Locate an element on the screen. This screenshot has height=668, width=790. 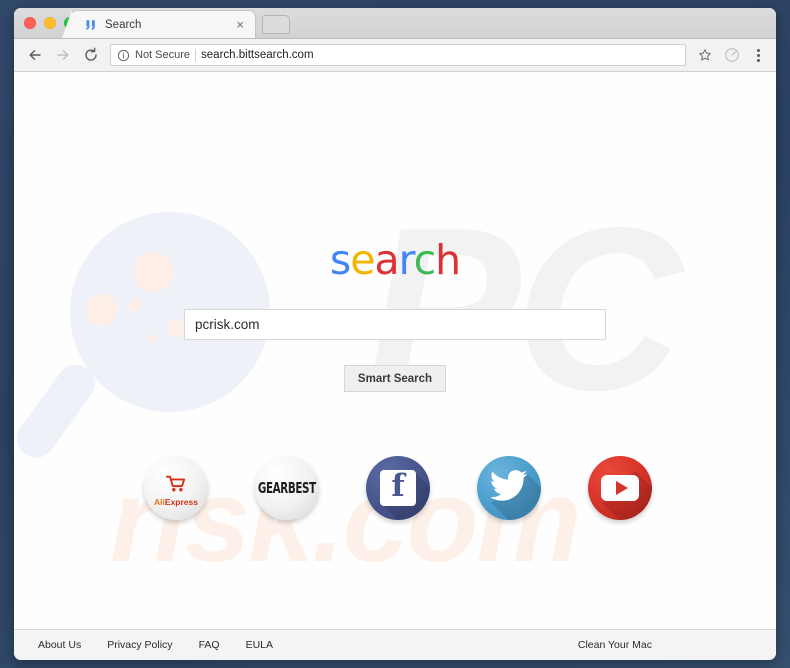
extension-icon is located at coordinates (732, 55).